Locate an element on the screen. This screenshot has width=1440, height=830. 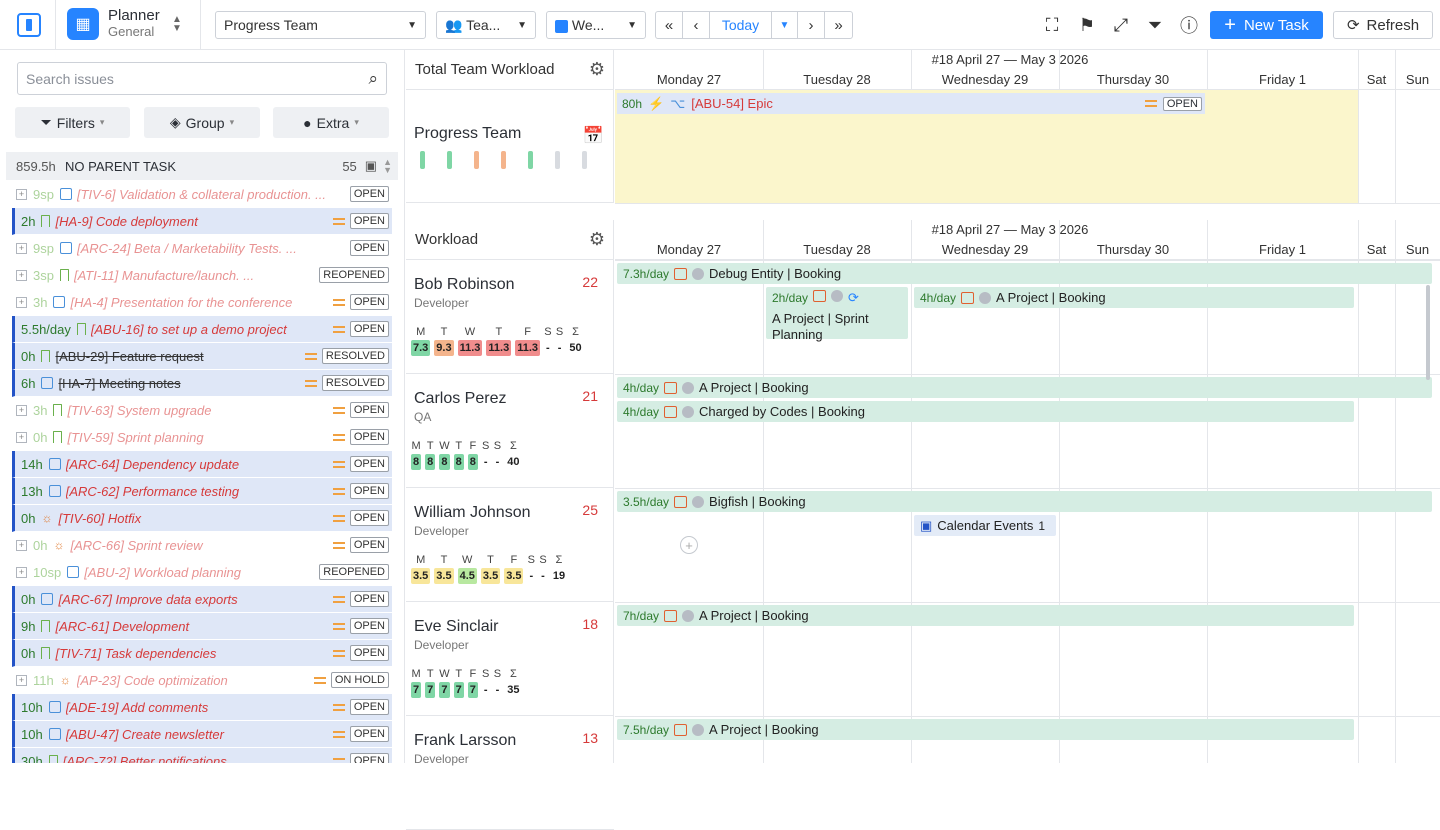
flag-icon: ⚑ is located at coordinates (1087, 25).